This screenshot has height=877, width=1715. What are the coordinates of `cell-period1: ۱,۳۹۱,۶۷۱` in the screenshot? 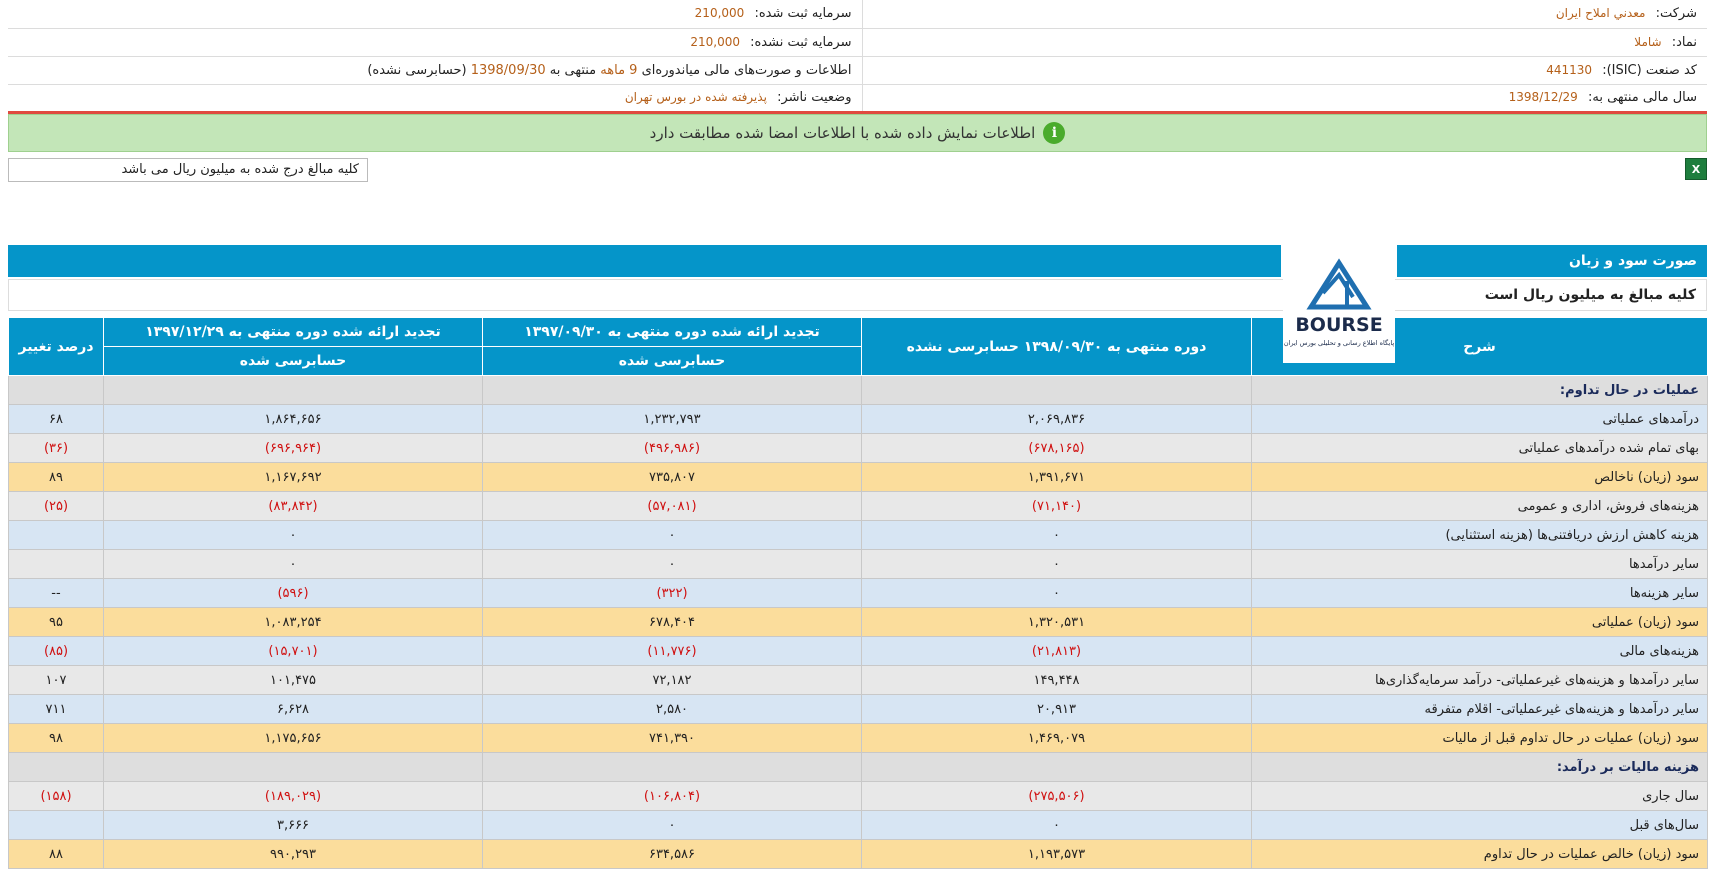 It's located at (1056, 477).